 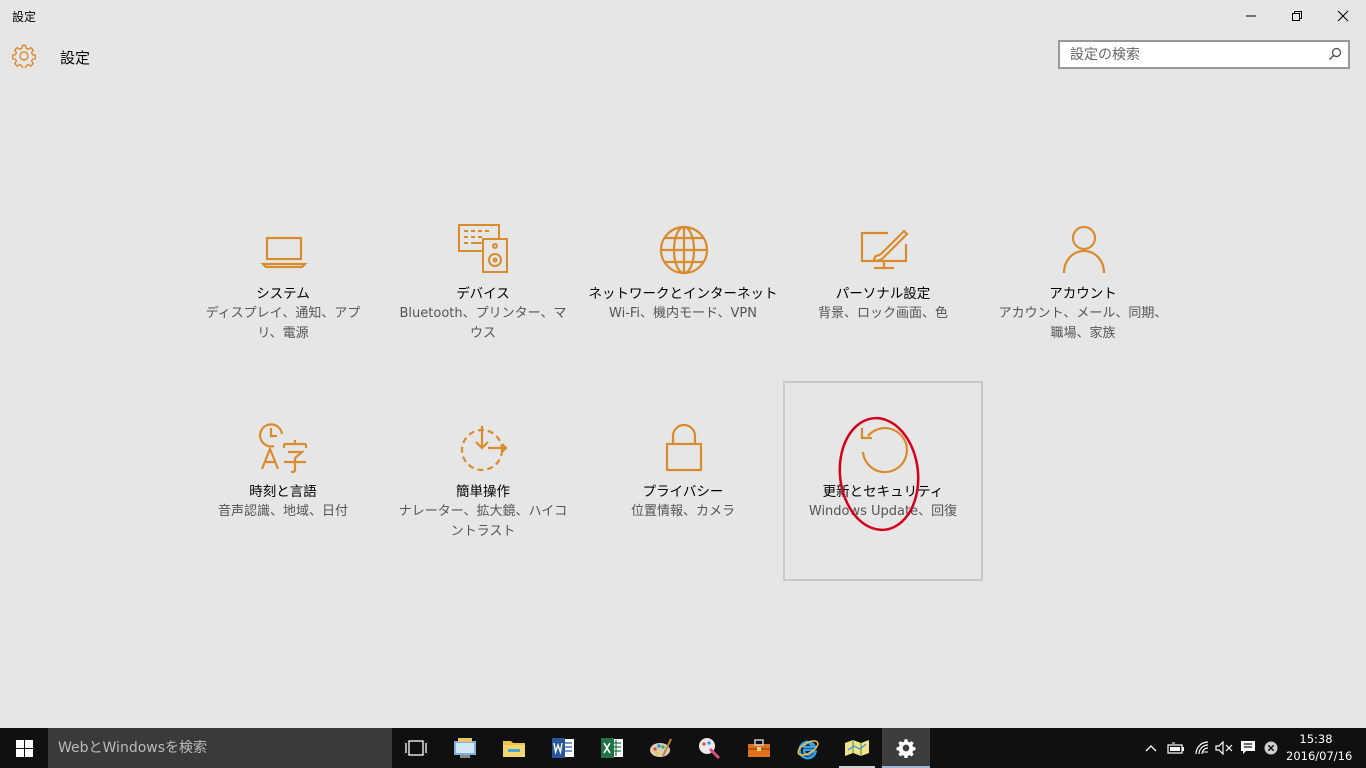 I want to click on tray-battery, so click(x=1176, y=748).